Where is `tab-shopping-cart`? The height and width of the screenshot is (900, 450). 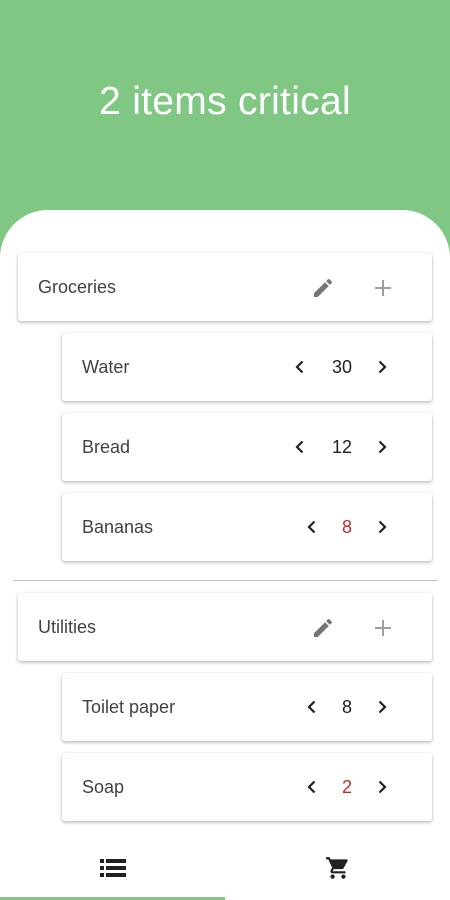 tab-shopping-cart is located at coordinates (337, 868).